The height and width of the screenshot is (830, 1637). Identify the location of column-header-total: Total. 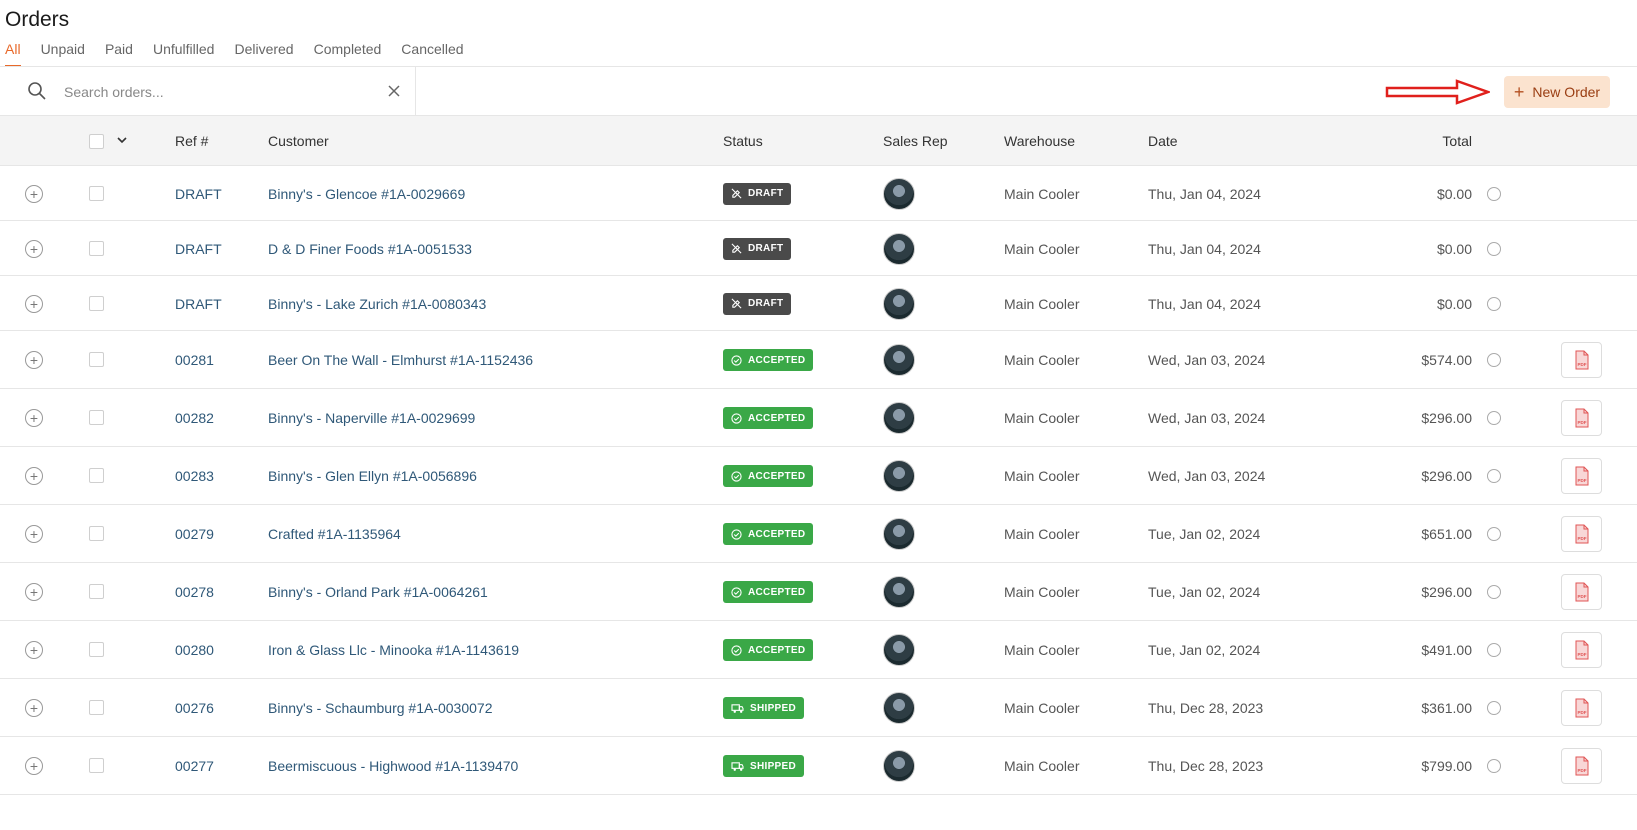
(1457, 141).